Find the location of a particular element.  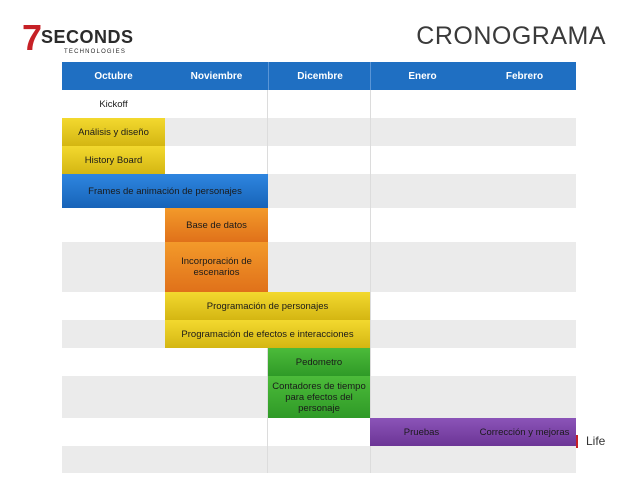

logo-tagline: TECHNOLOGIES is located at coordinates (95, 52).